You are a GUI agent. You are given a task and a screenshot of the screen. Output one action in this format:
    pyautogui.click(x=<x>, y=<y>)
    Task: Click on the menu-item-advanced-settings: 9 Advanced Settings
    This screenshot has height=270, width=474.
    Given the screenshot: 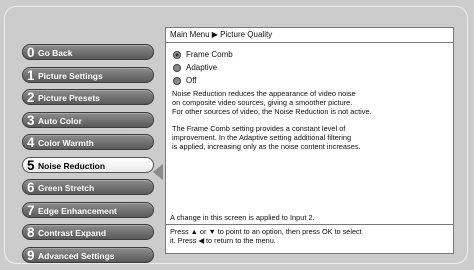 What is the action you would take?
    pyautogui.click(x=88, y=254)
    